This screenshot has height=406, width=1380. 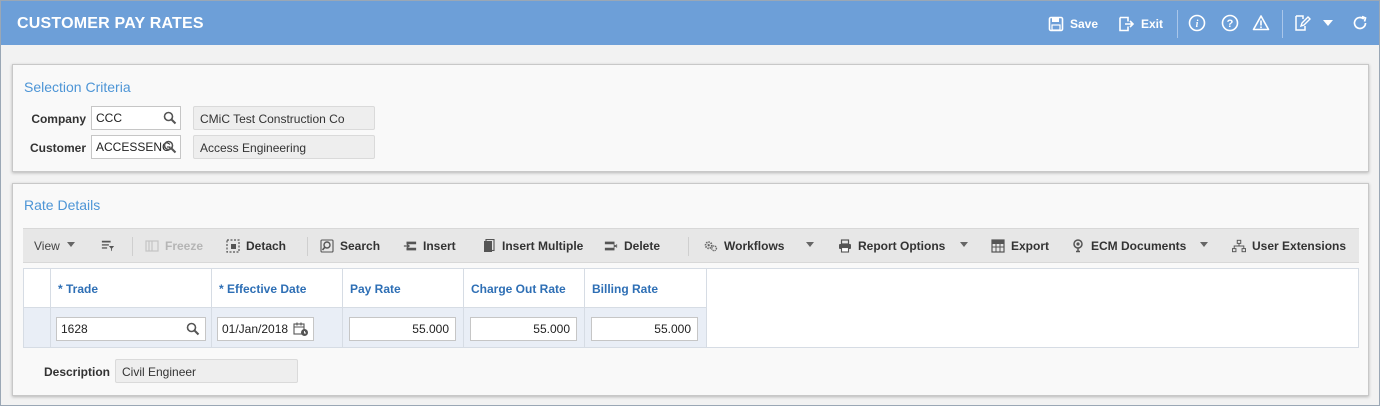 I want to click on ecm-documents-icon, so click(x=1078, y=246).